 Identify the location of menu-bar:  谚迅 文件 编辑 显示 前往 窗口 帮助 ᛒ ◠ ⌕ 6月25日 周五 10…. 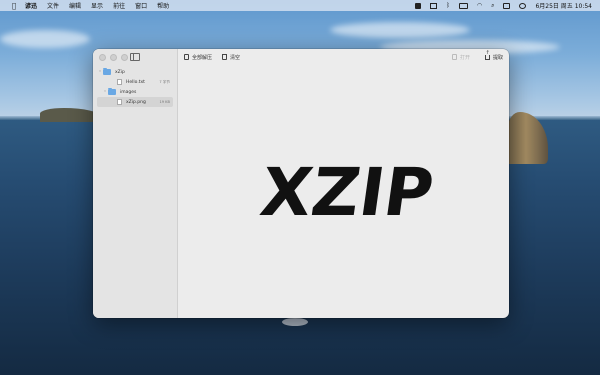
(300, 5).